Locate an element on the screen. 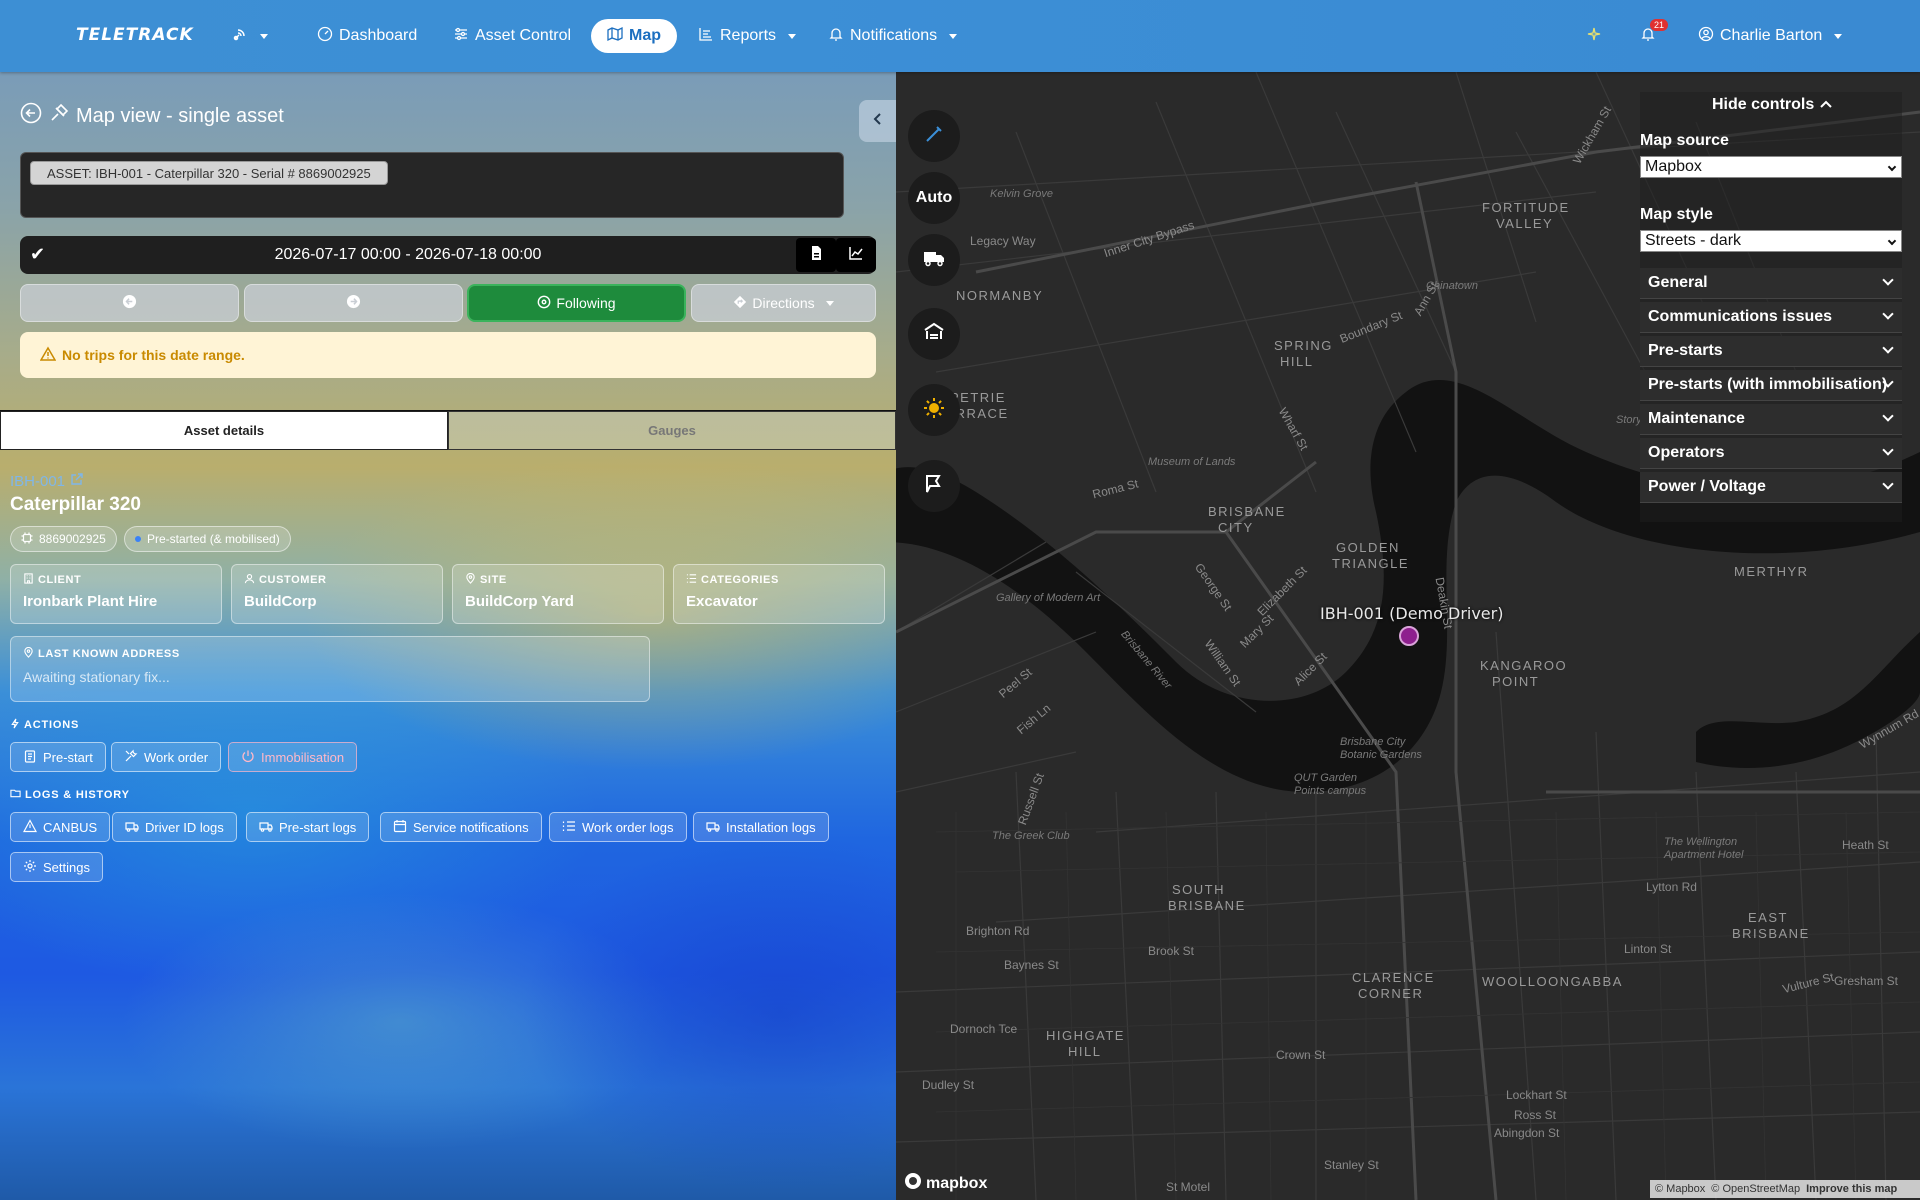  chart-button is located at coordinates (856, 255).